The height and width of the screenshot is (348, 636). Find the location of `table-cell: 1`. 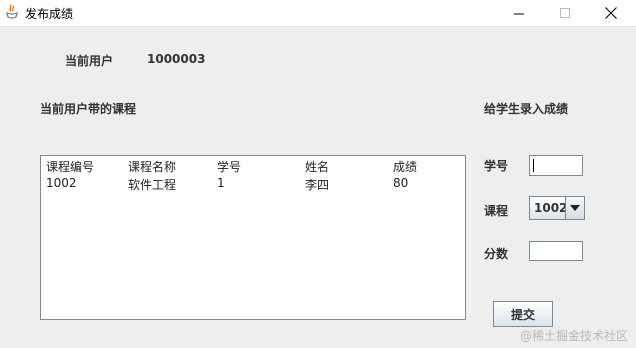

table-cell: 1 is located at coordinates (221, 183).